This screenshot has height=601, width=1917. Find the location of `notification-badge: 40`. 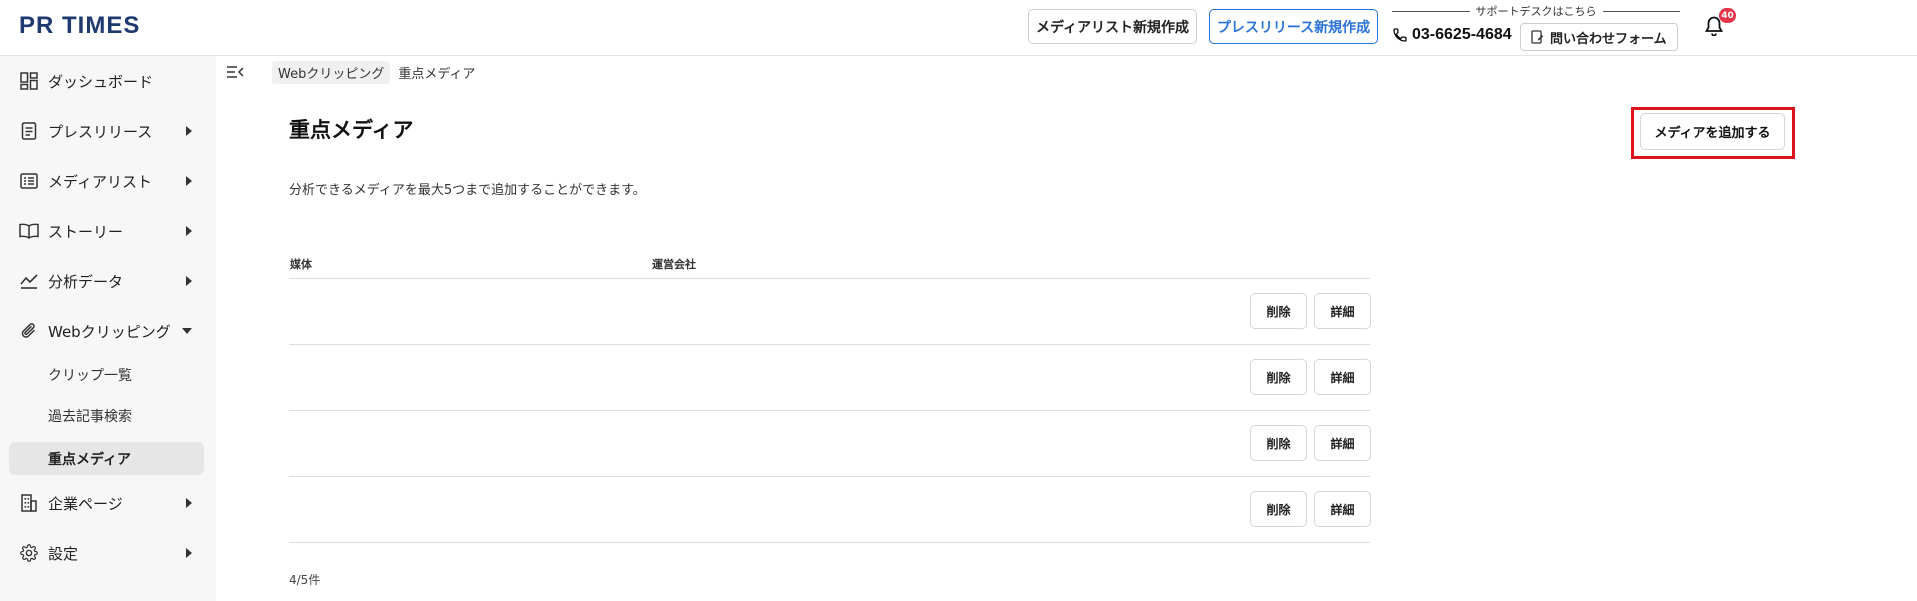

notification-badge: 40 is located at coordinates (1727, 15).